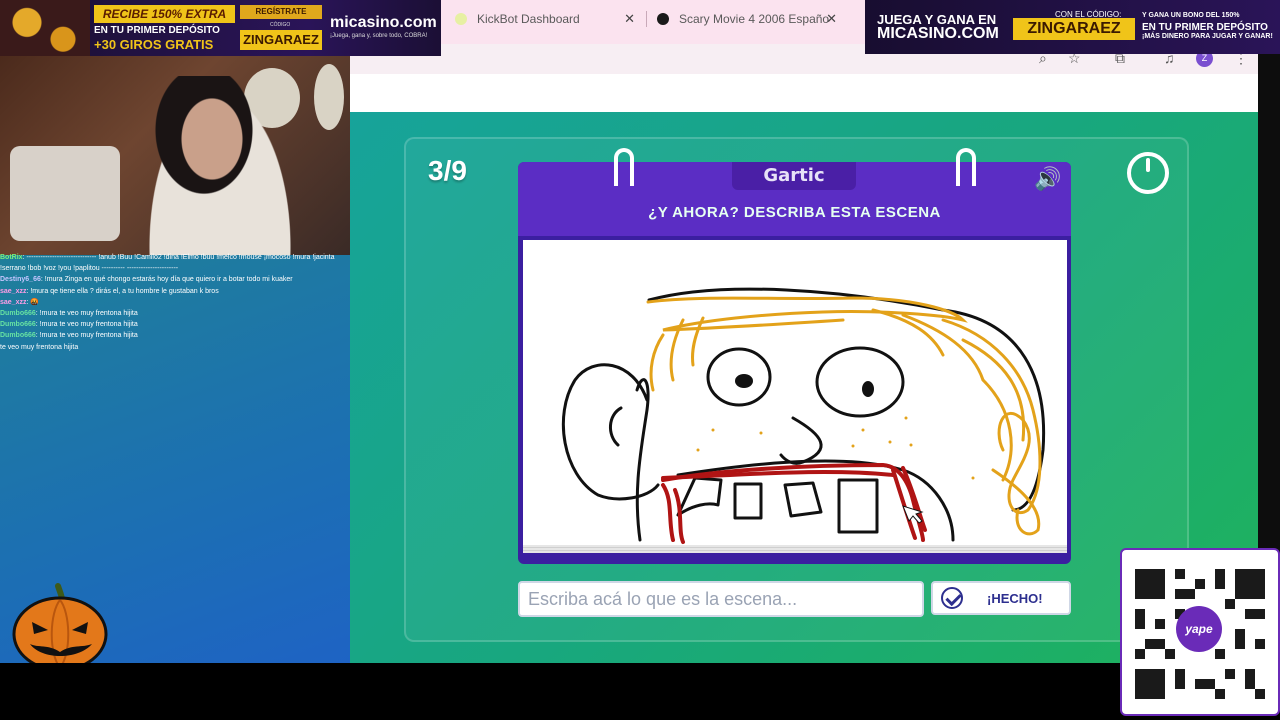 The height and width of the screenshot is (720, 1280). Describe the element at coordinates (673, 513) in the screenshot. I see `blood-drip` at that location.